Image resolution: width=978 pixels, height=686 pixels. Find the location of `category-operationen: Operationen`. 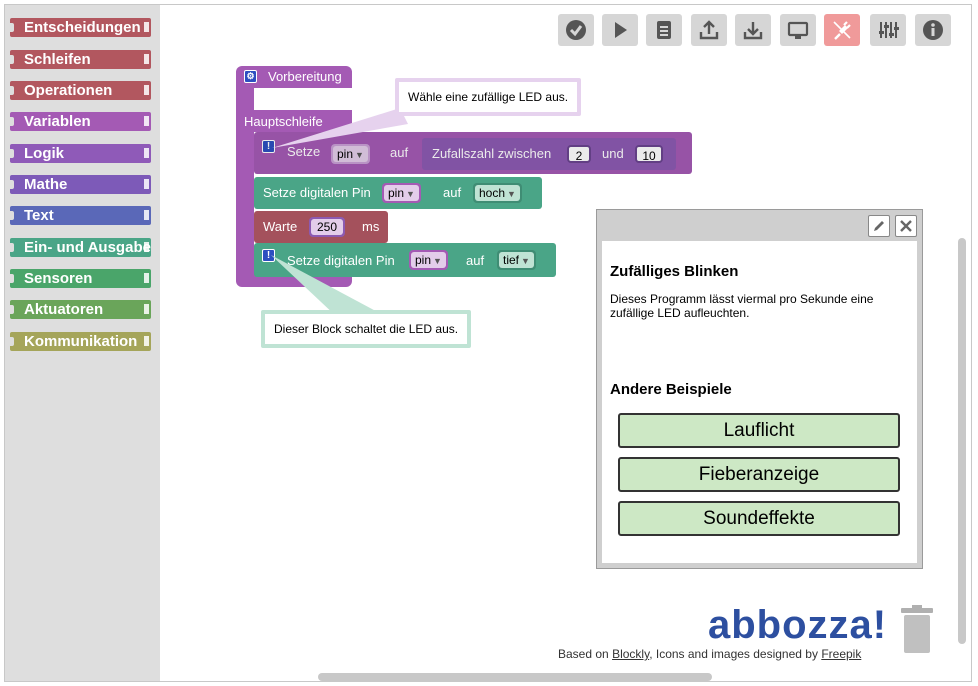

category-operationen: Operationen is located at coordinates (80, 90).